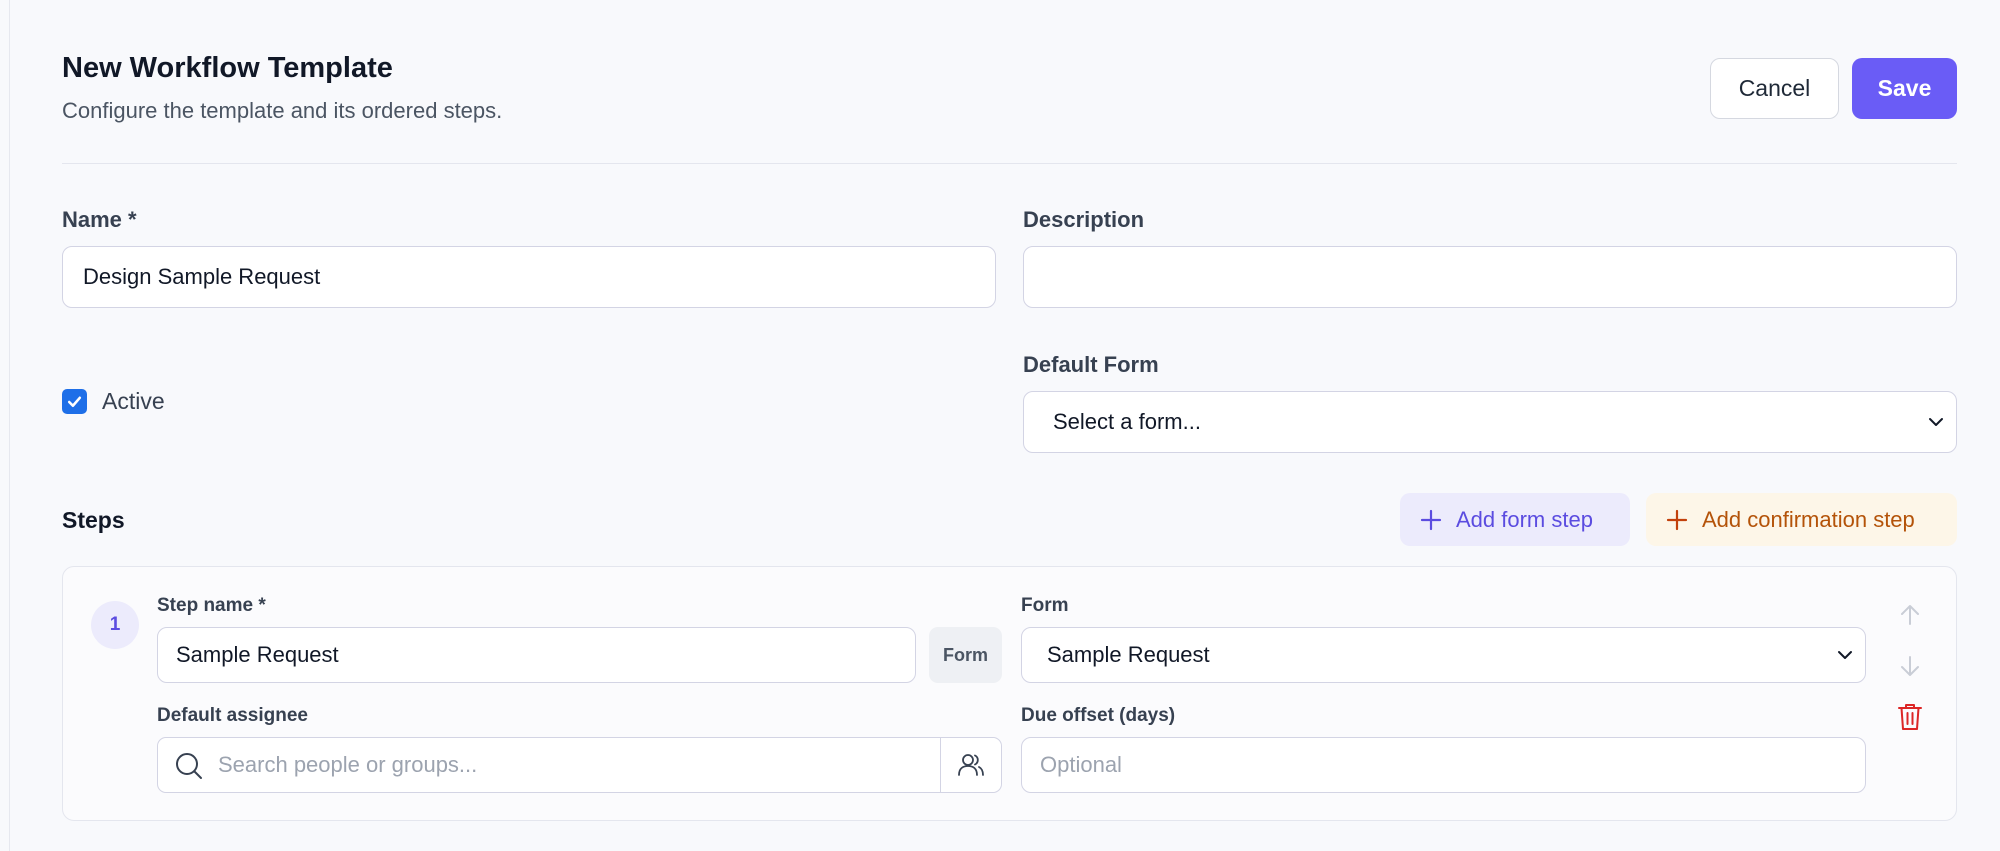 Image resolution: width=2000 pixels, height=851 pixels. Describe the element at coordinates (1091, 364) in the screenshot. I see `default-form-label: Default Form` at that location.